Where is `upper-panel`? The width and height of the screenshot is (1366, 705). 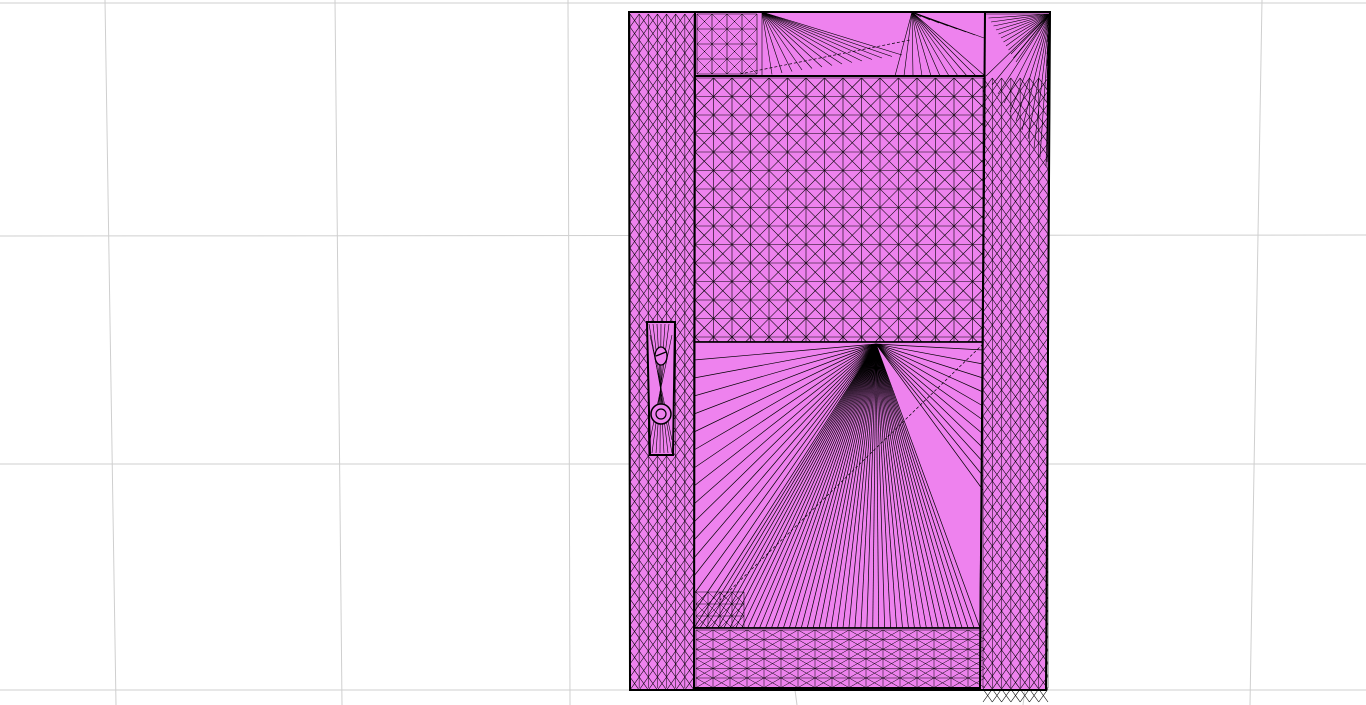
upper-panel is located at coordinates (839, 209).